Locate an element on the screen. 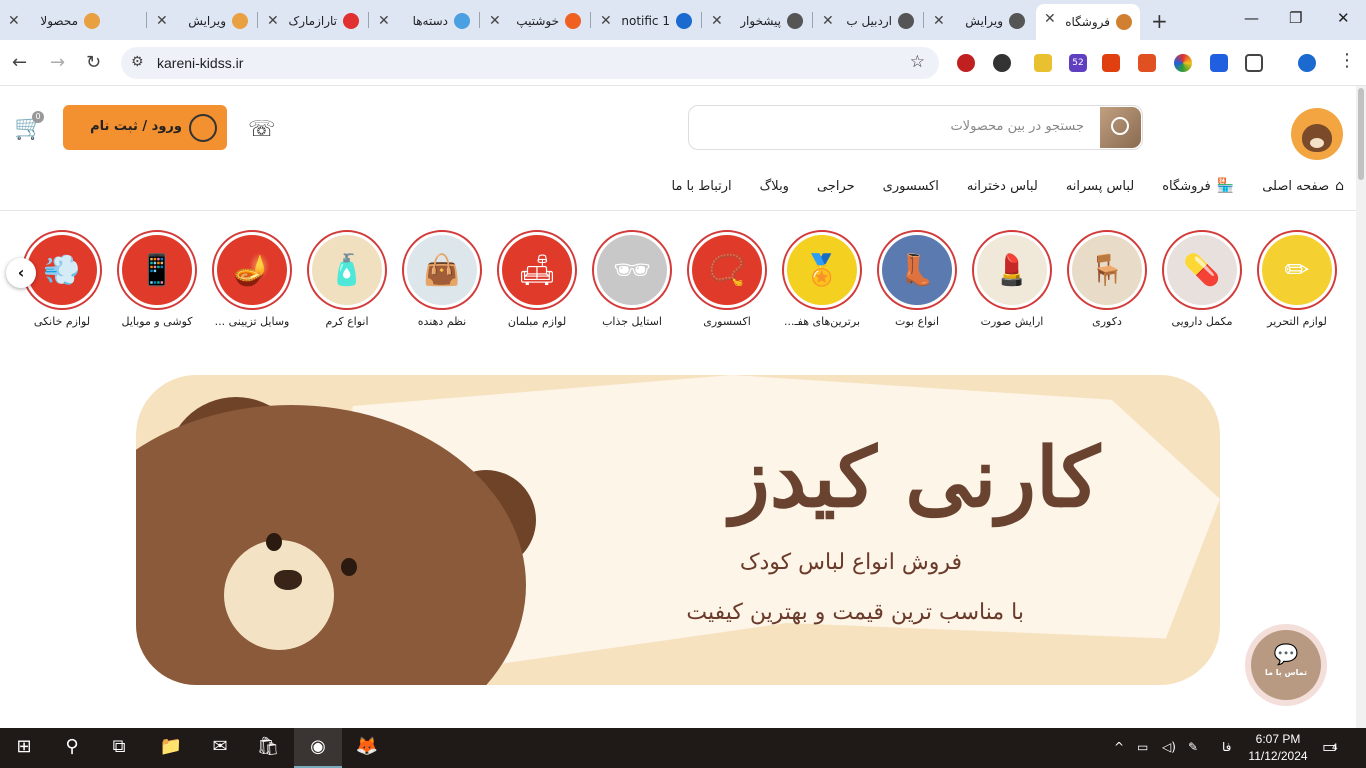  banner-tagline: با مناسب ترین قیمت و بهترین کیفیت is located at coordinates (855, 612).